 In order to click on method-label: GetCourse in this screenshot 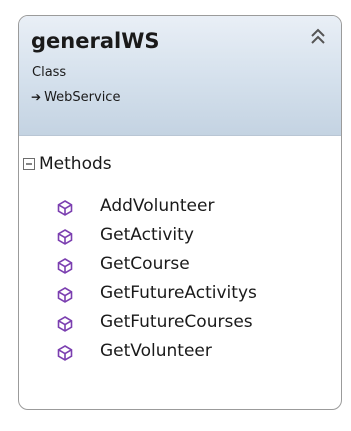, I will do `click(145, 264)`.